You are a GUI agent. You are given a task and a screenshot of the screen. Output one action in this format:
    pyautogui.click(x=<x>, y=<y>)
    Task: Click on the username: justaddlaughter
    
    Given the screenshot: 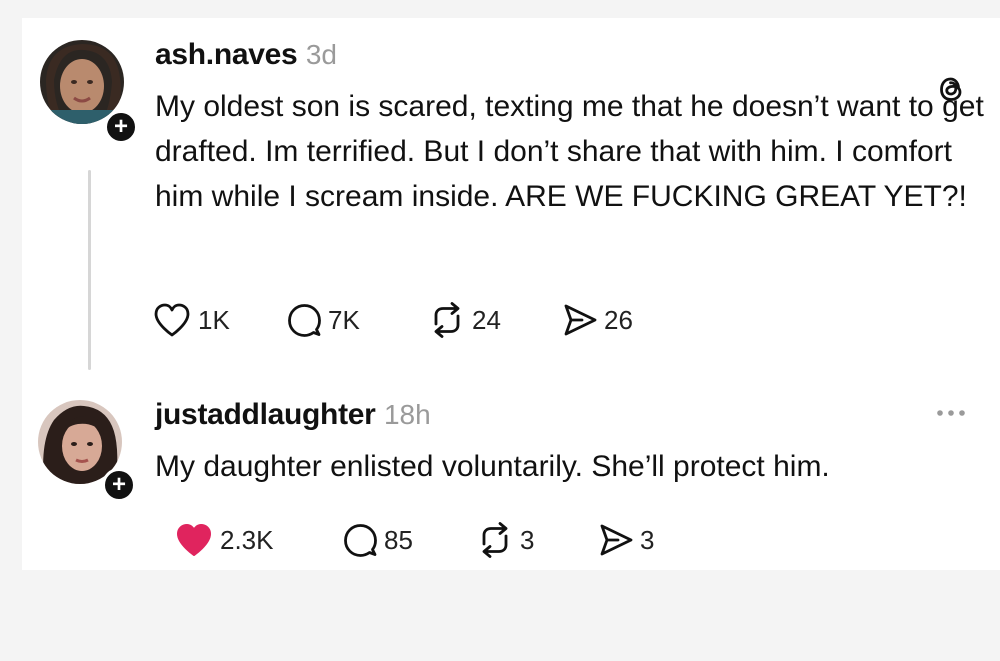 What is the action you would take?
    pyautogui.click(x=265, y=414)
    